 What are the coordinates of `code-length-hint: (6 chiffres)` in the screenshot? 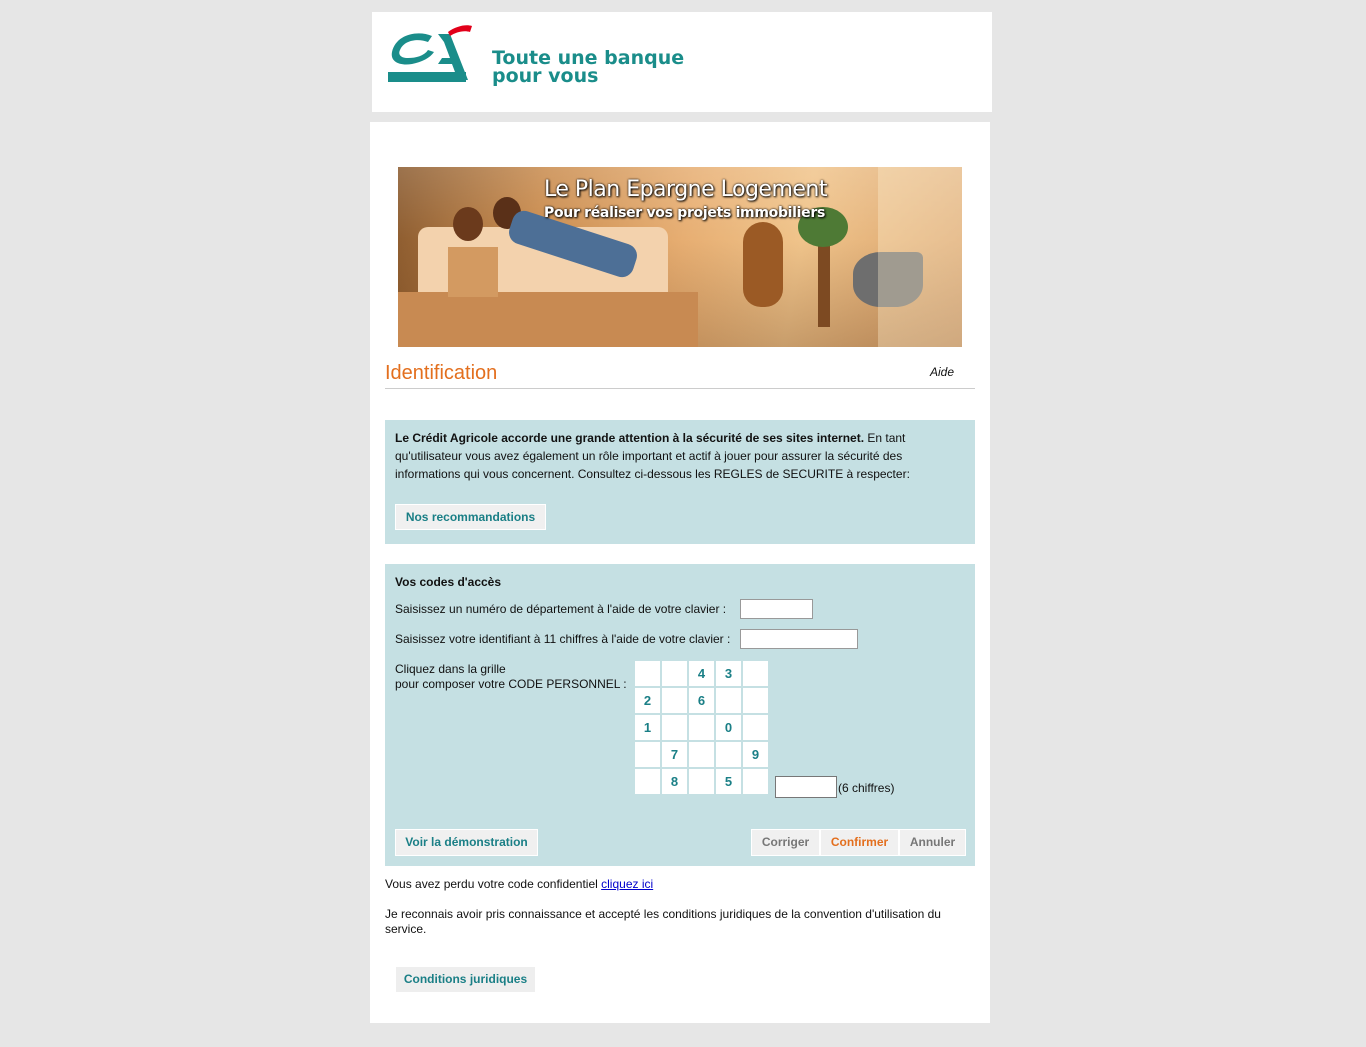 It's located at (866, 788).